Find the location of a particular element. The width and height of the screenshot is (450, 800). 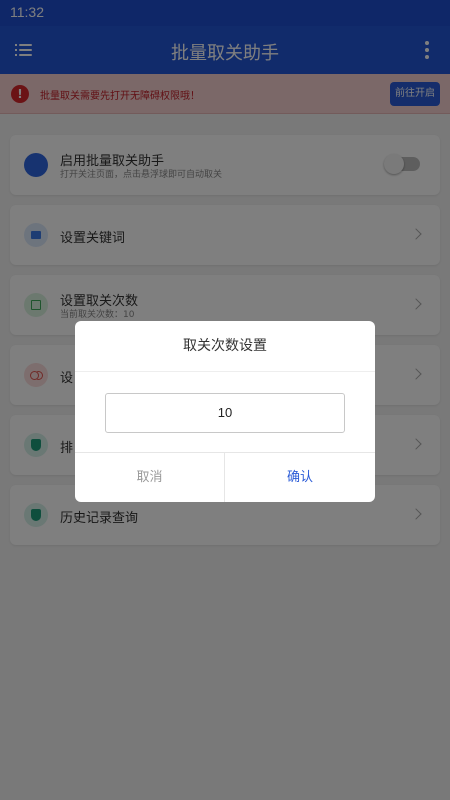

dialog-buttons: 取消 确认 is located at coordinates (225, 477).